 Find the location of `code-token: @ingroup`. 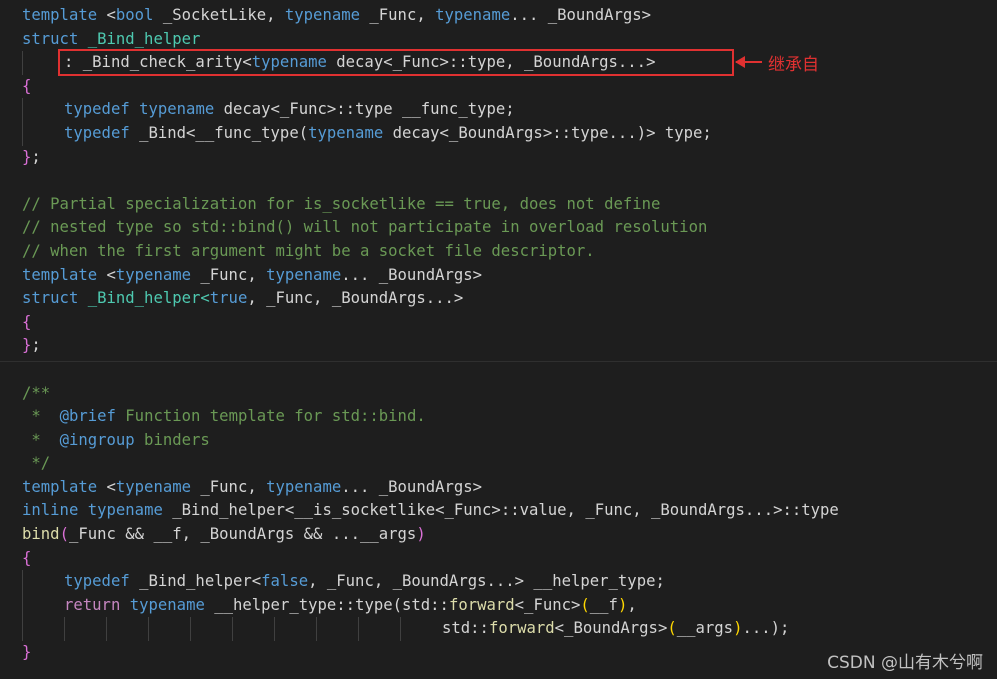

code-token: @ingroup is located at coordinates (97, 439).